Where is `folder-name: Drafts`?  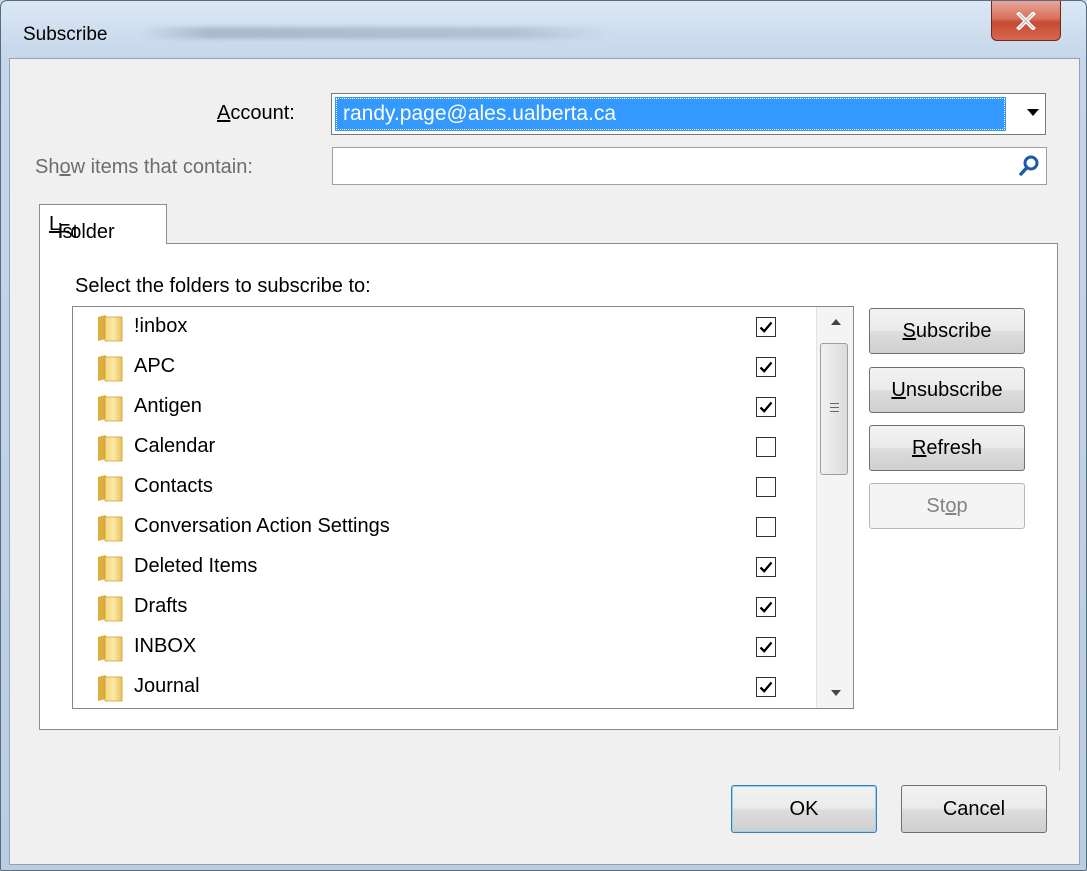
folder-name: Drafts is located at coordinates (161, 606).